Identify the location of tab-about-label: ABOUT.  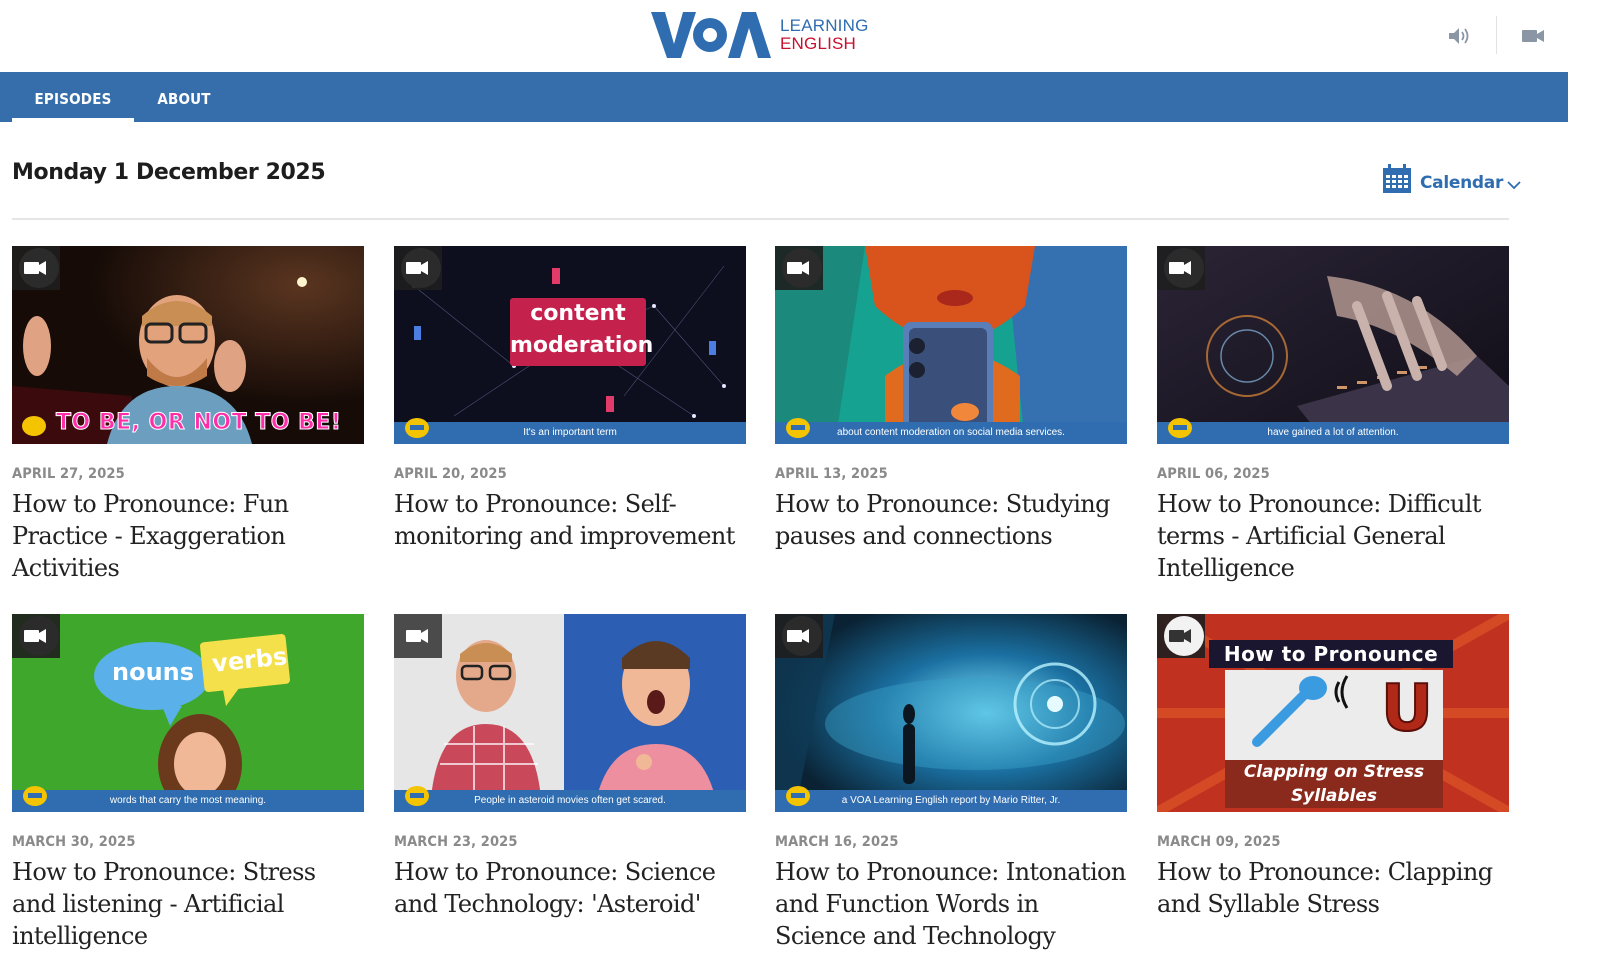
(184, 99).